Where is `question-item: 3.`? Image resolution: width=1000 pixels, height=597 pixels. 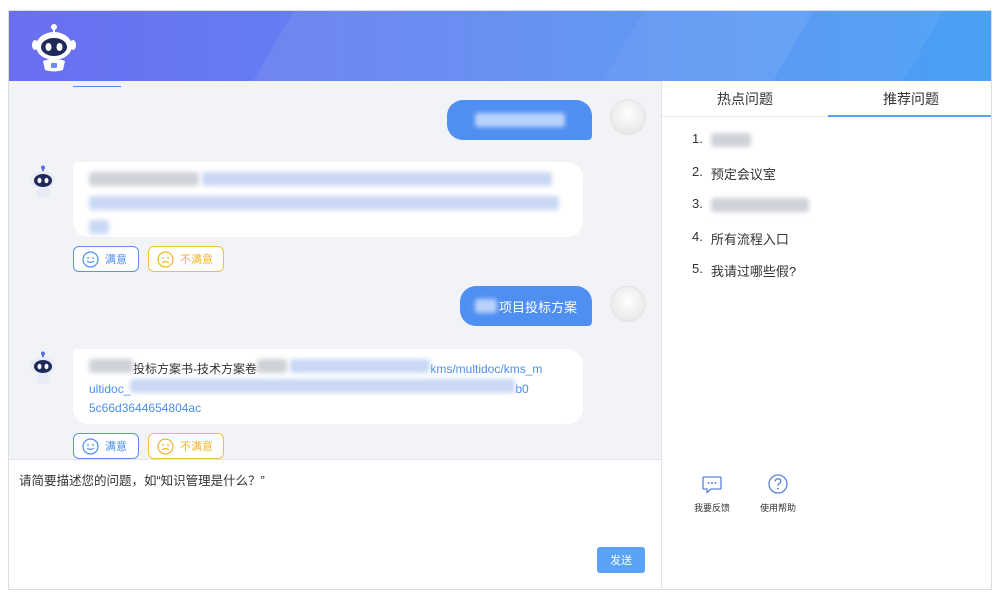
question-item: 3. is located at coordinates (750, 212).